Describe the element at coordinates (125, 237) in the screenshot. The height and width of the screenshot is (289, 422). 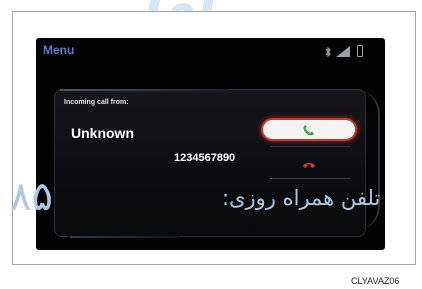
I see `panel-bottom-divider` at that location.